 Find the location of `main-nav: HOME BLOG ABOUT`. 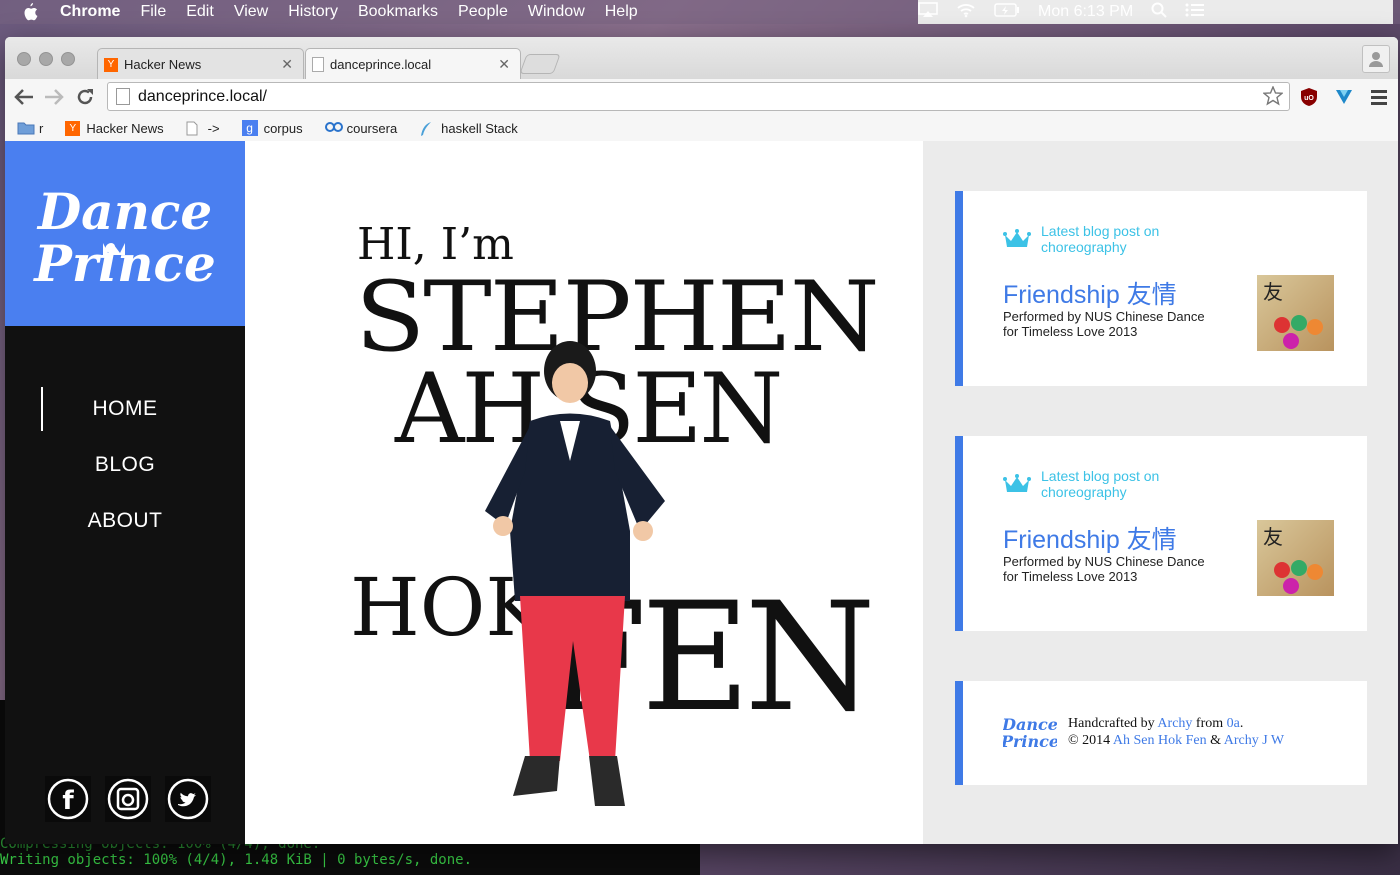

main-nav: HOME BLOG ABOUT is located at coordinates (125, 465).